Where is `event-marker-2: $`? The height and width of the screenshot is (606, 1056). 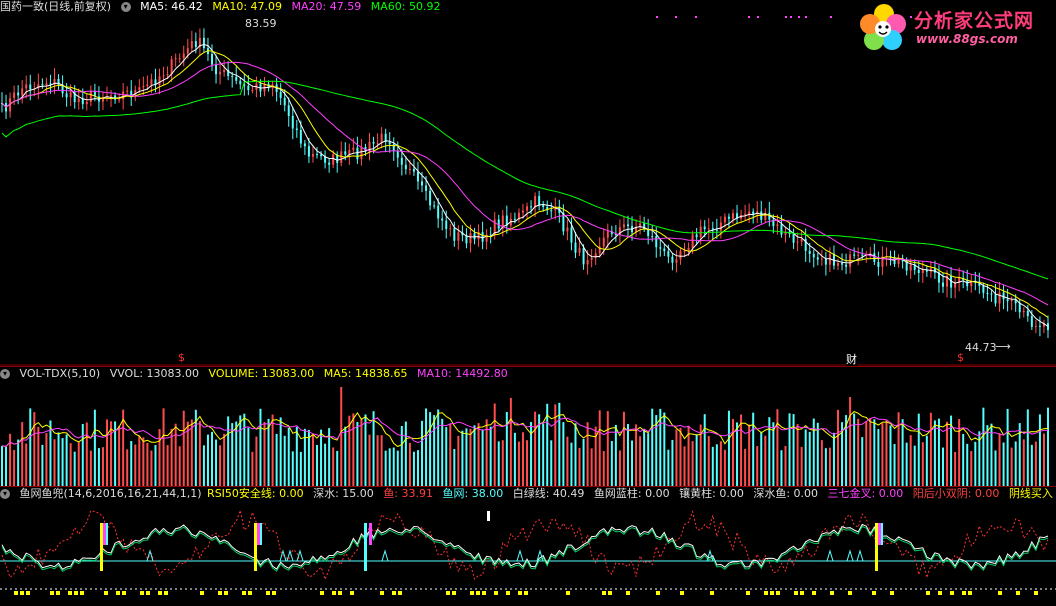
event-marker-2: $ is located at coordinates (960, 357).